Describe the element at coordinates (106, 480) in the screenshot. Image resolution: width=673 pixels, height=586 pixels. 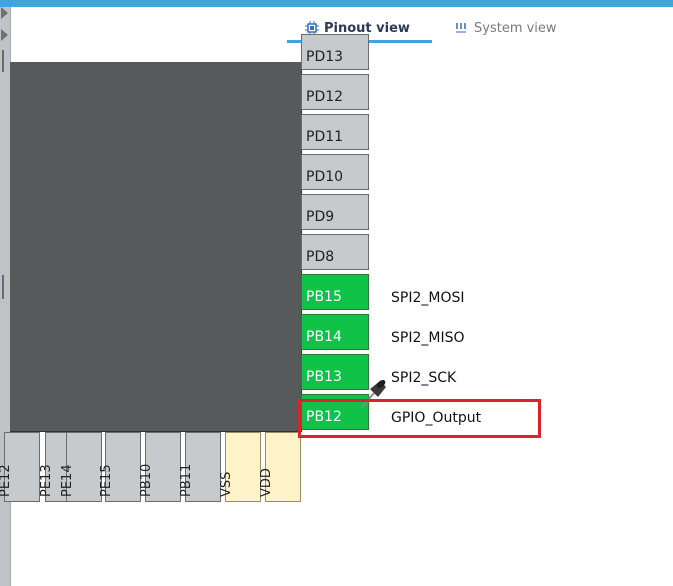
I see `pin-name: PE15` at that location.